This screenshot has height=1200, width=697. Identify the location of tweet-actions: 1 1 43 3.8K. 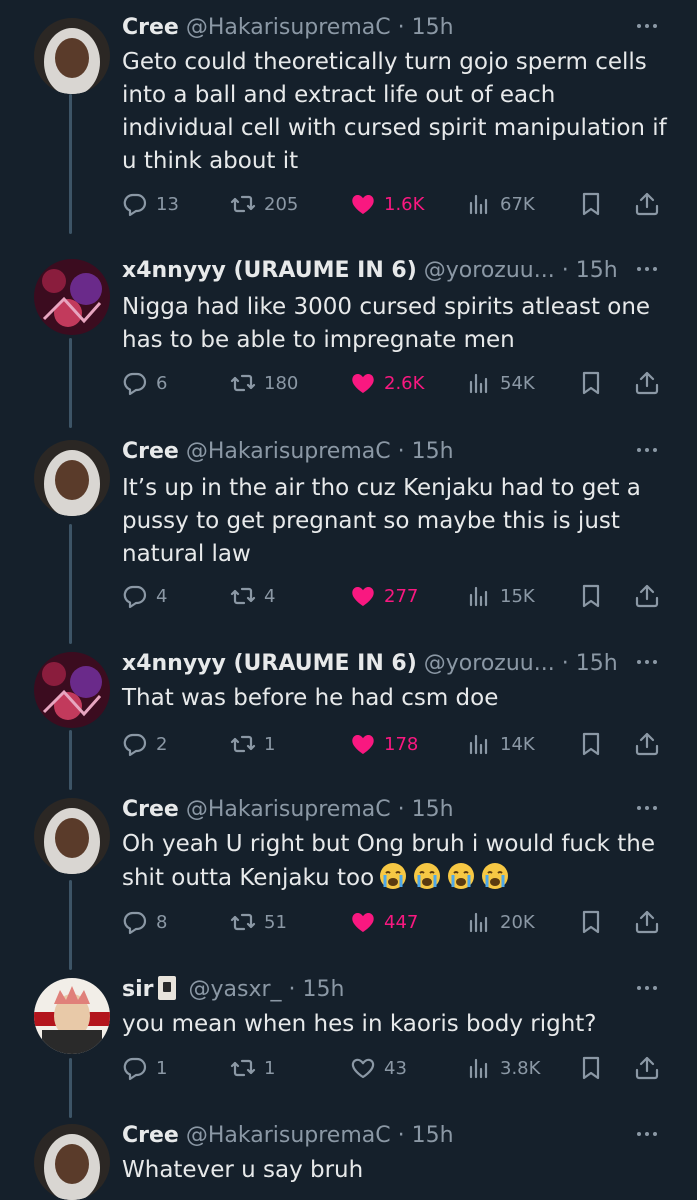
(393, 1068).